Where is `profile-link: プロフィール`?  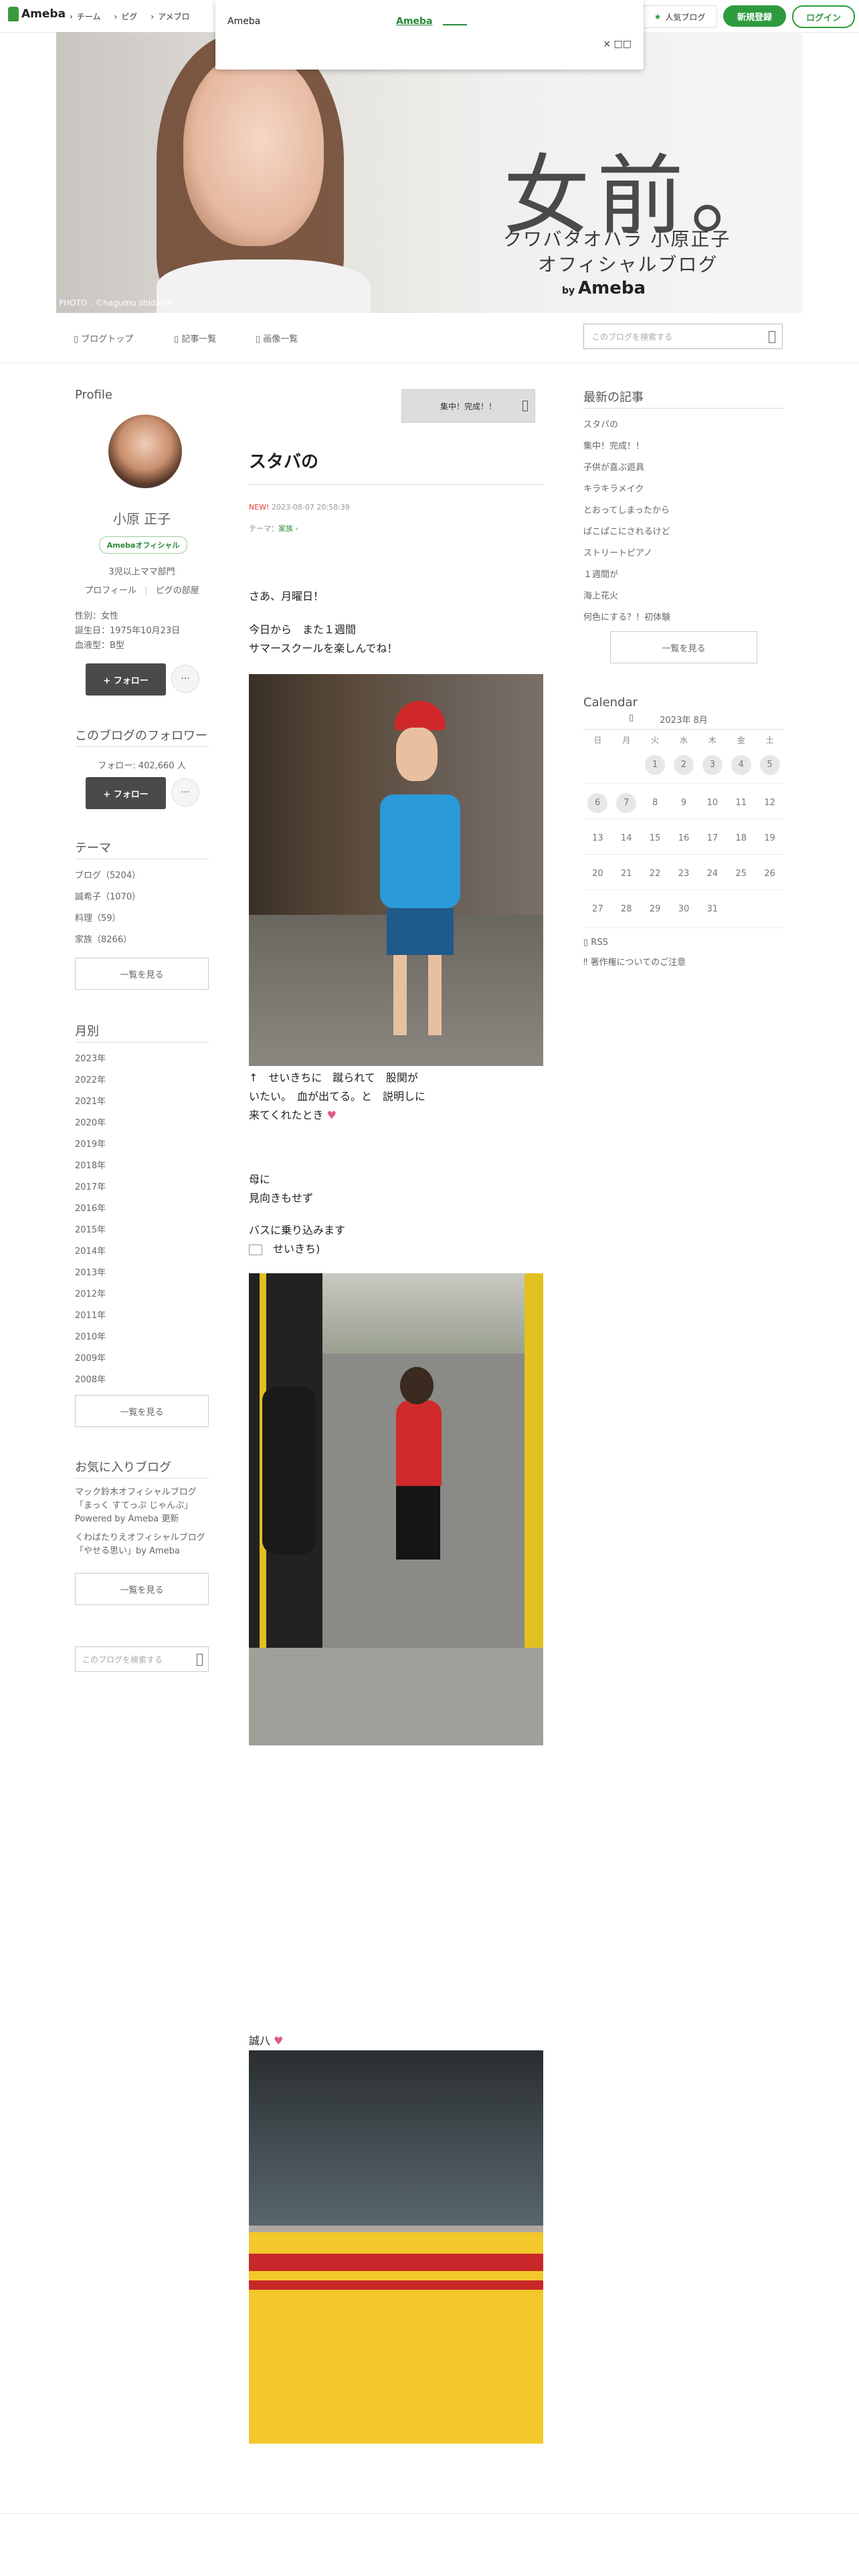
profile-link: プロフィール is located at coordinates (110, 591).